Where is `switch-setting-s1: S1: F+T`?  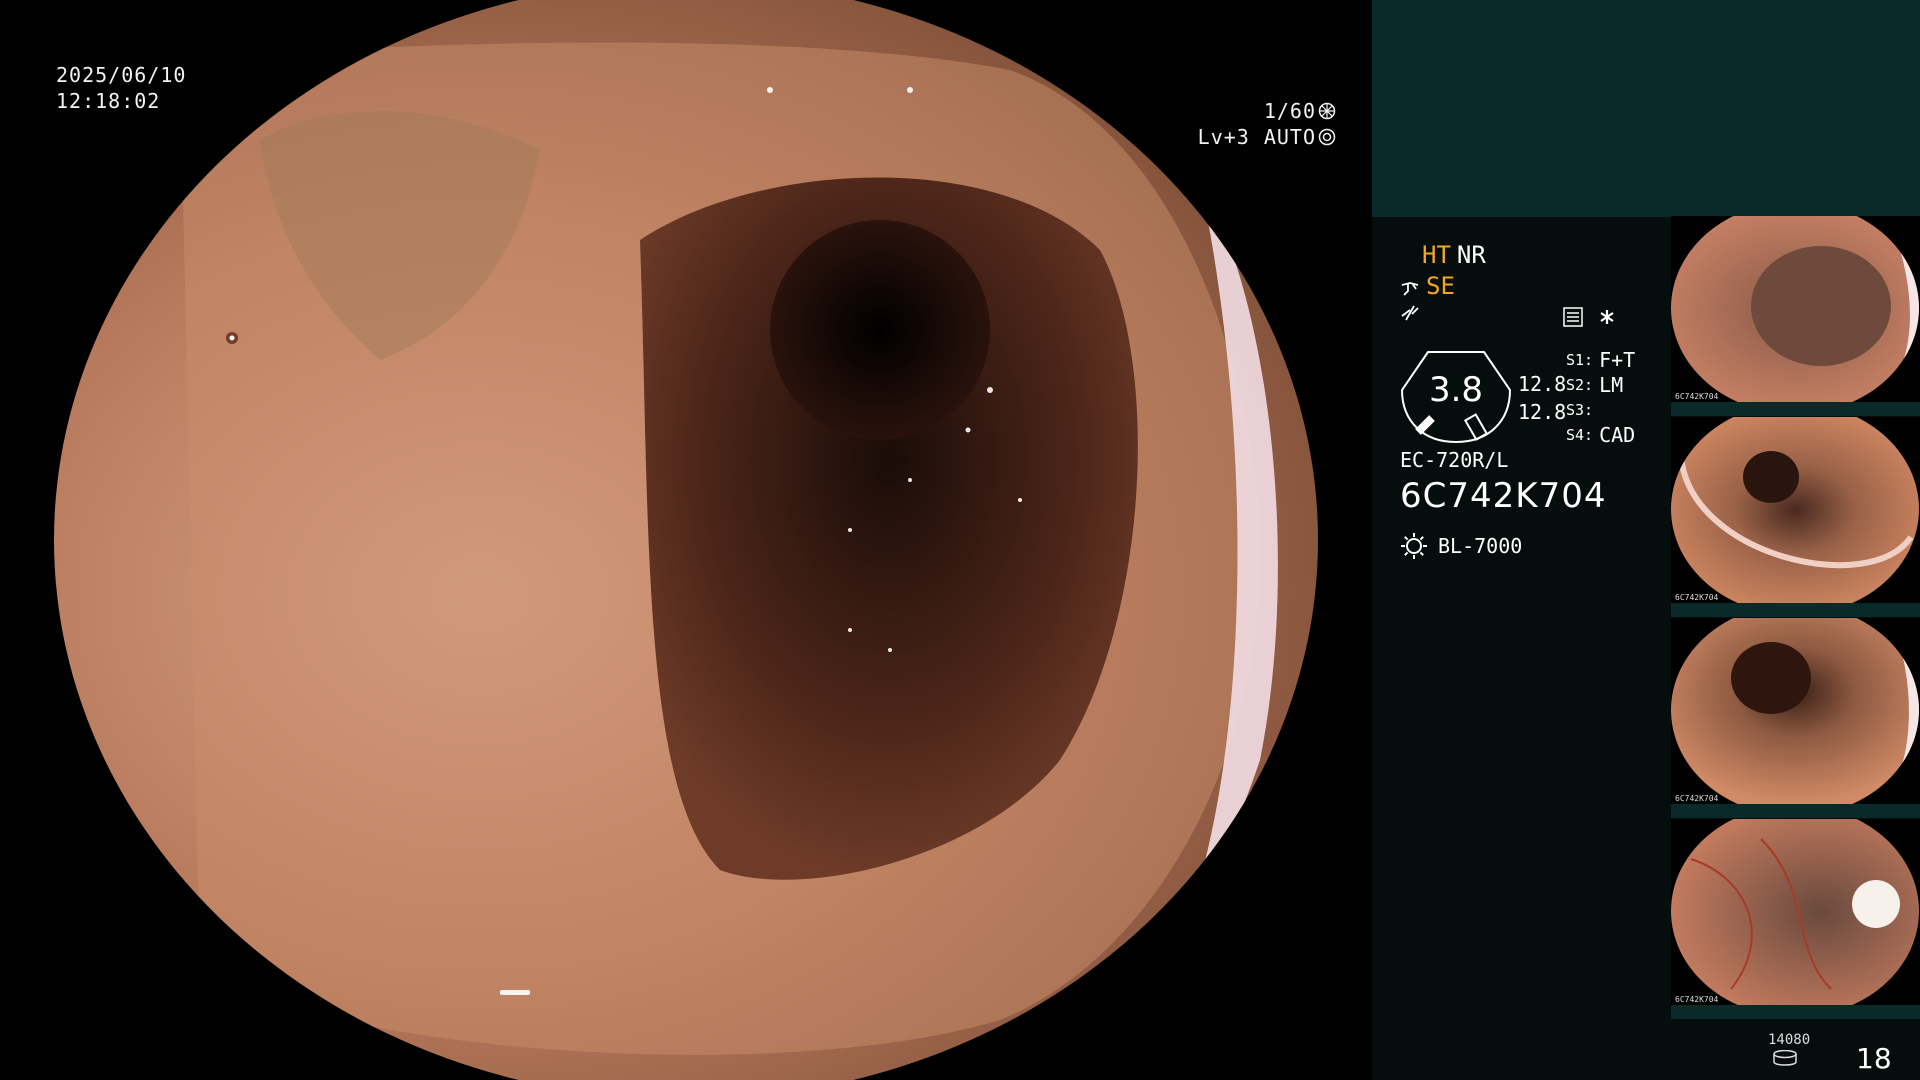
switch-setting-s1: S1: F+T is located at coordinates (1600, 360).